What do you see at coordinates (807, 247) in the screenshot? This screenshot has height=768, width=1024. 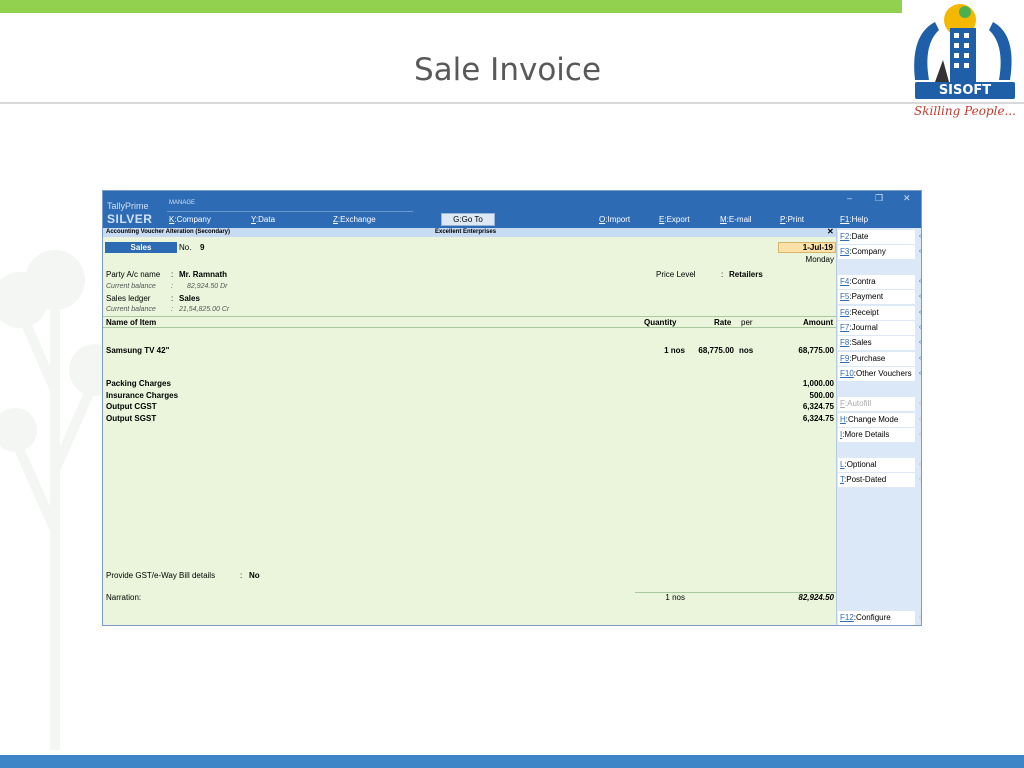 I see `voucher-date: 1-Jul-19` at bounding box center [807, 247].